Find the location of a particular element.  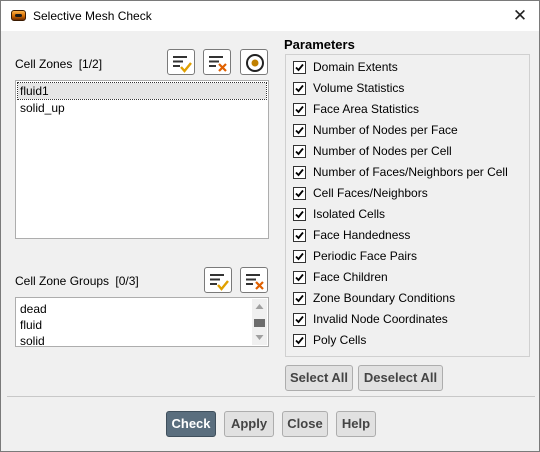

checkbox-label: Volume Statistics is located at coordinates (359, 88).